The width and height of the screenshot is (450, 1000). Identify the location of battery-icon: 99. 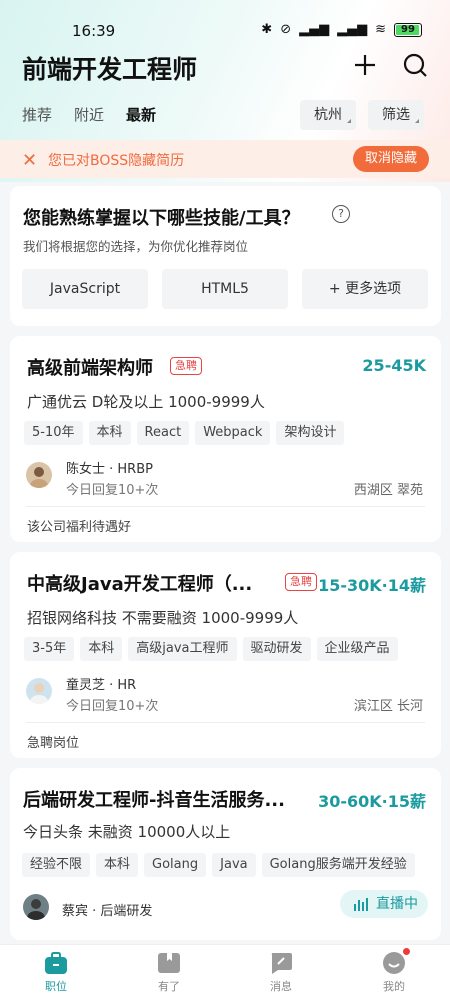
(408, 29).